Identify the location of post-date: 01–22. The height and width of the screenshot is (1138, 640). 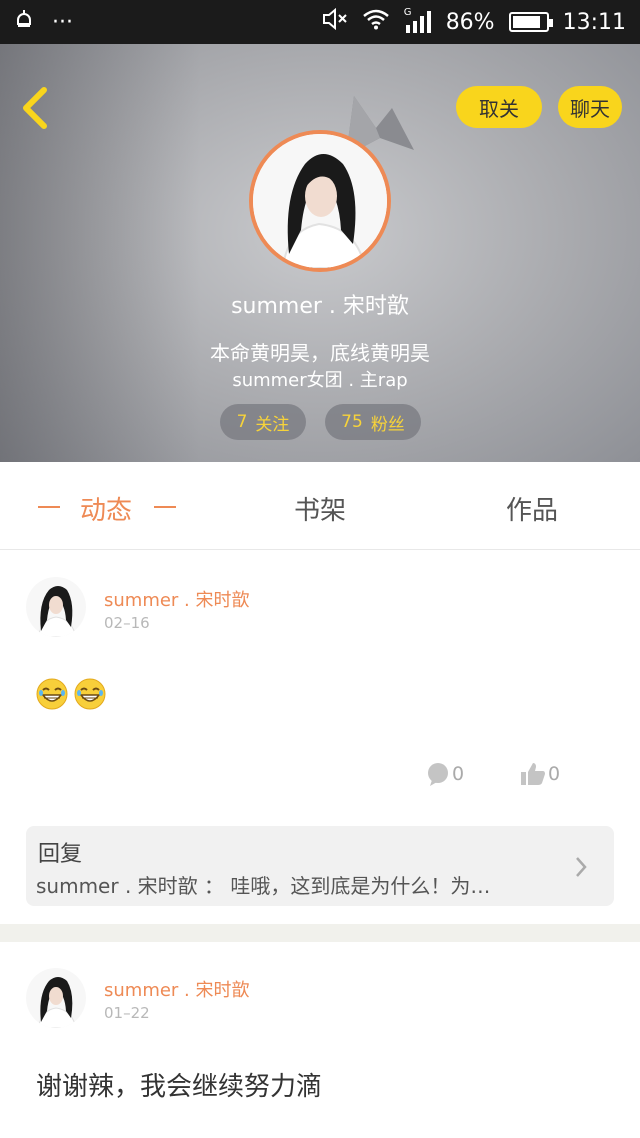
(127, 1013).